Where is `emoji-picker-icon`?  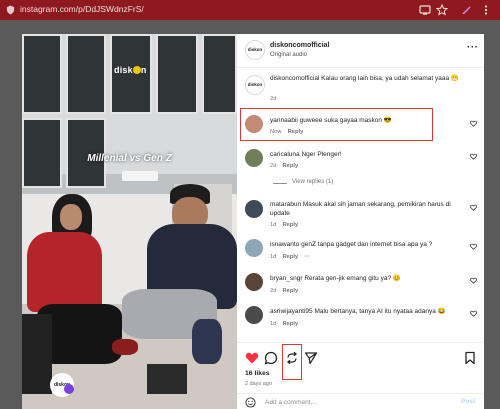 emoji-picker-icon is located at coordinates (250, 402).